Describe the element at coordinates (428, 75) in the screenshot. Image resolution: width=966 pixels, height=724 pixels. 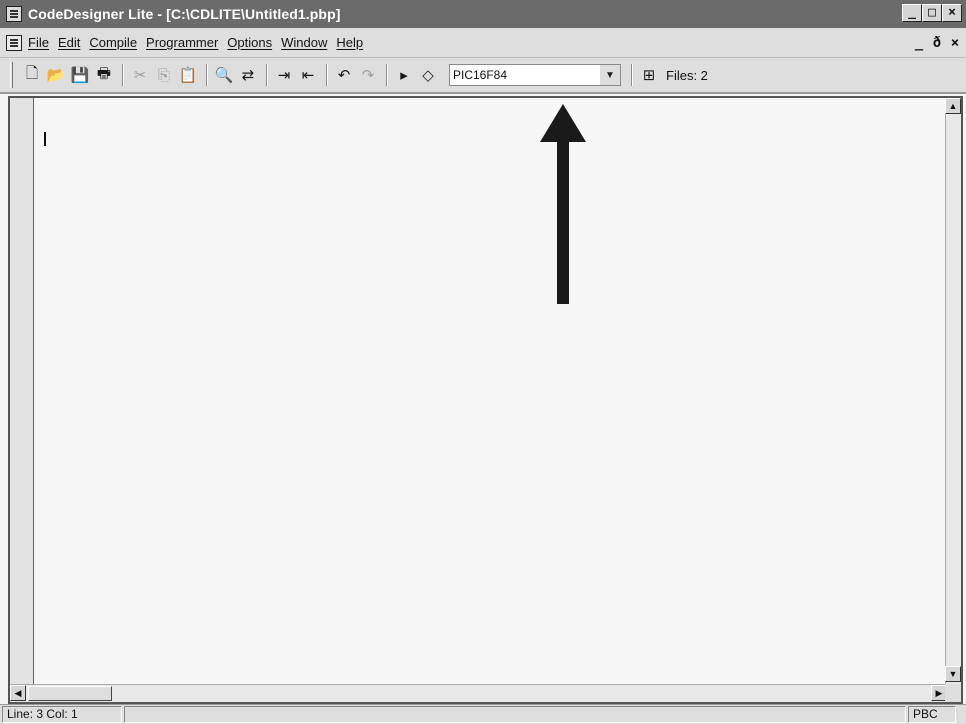
I see `program-chip-icon: ◇` at that location.